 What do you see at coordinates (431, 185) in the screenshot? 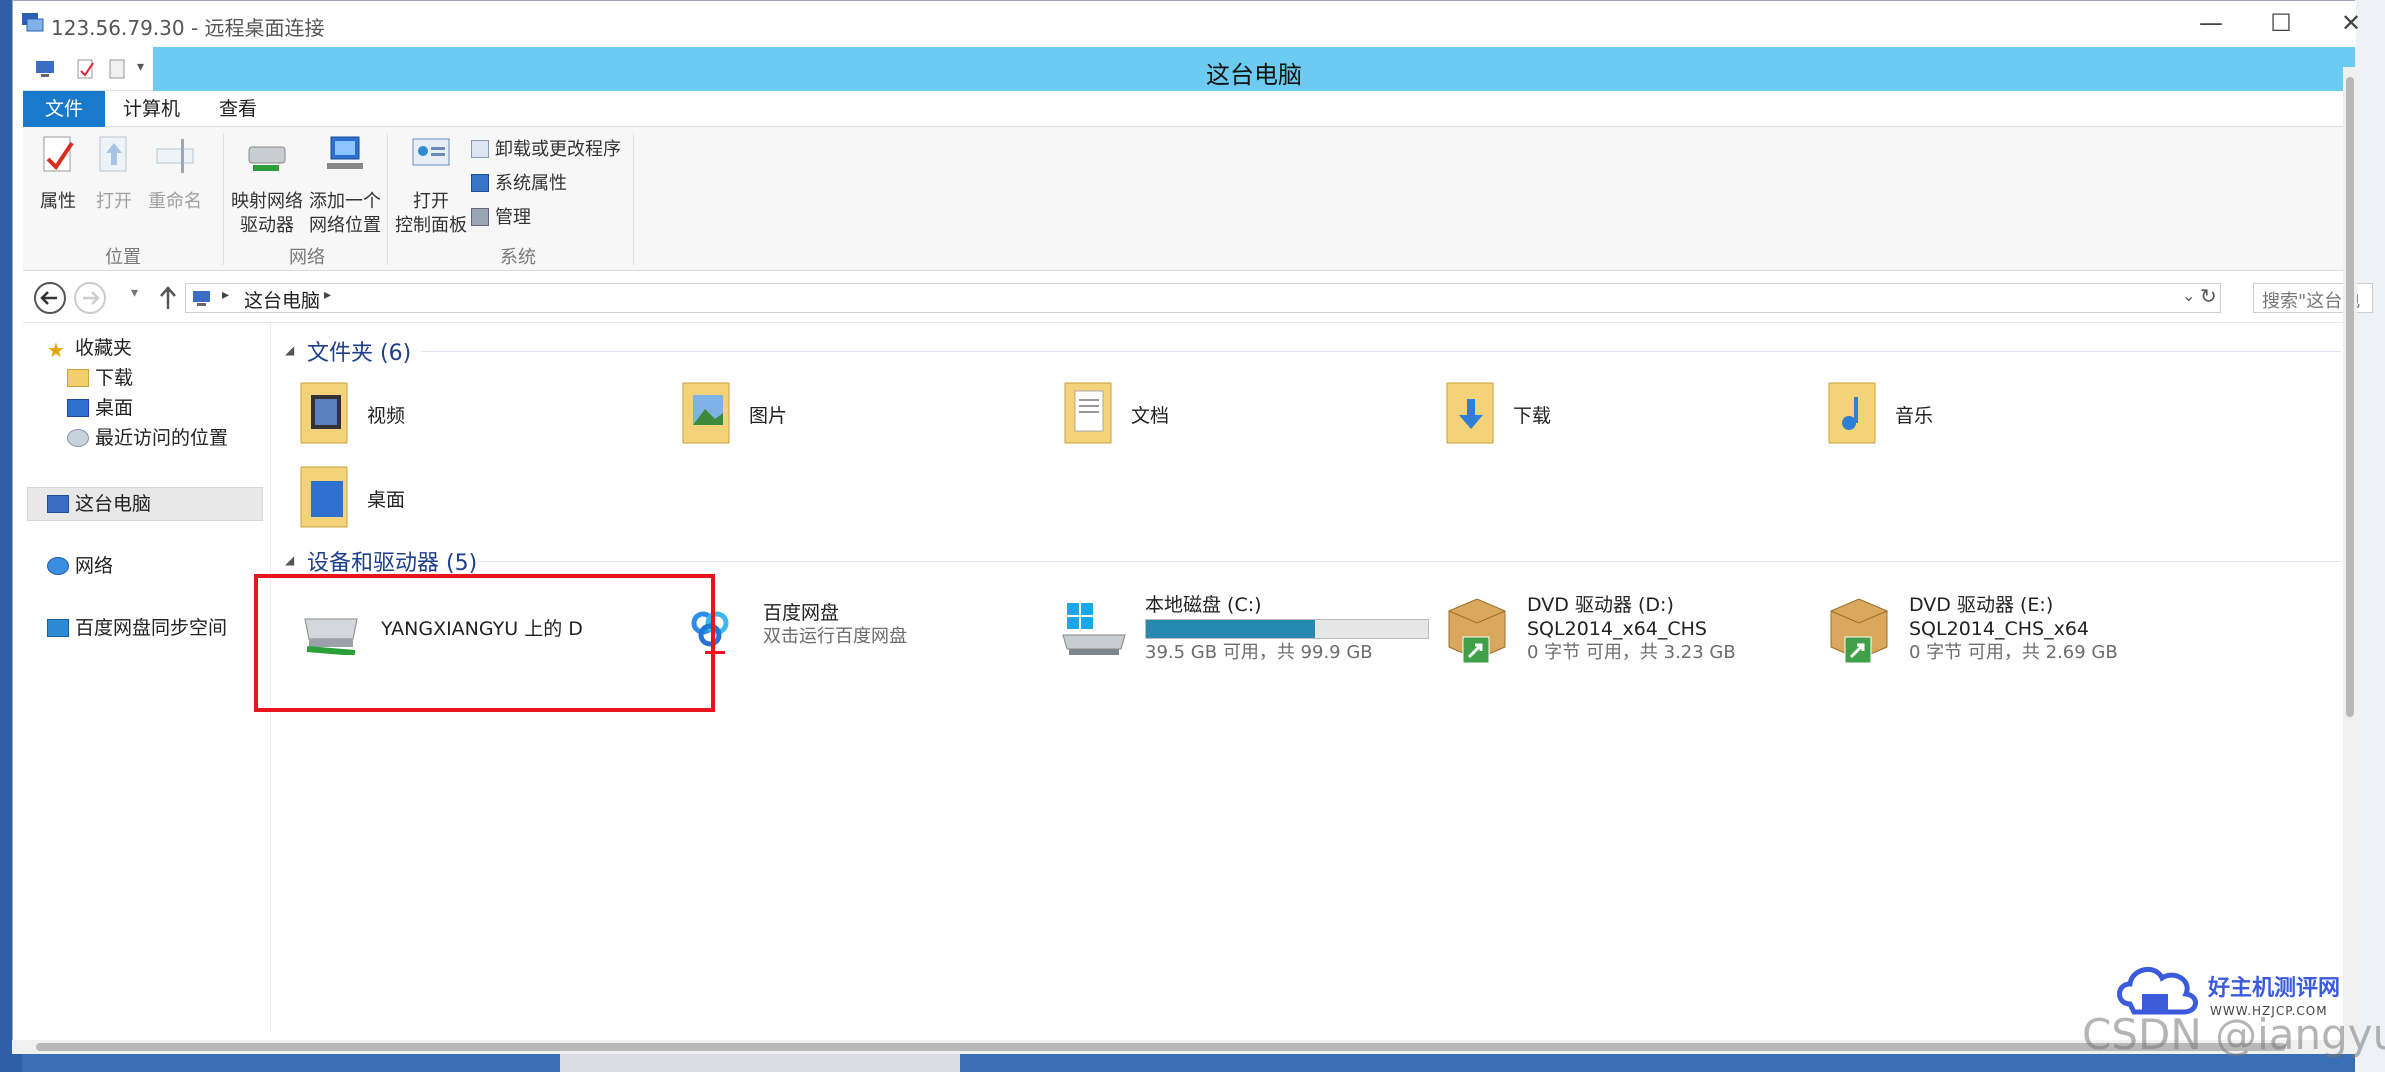
I see `open-control-panel-button: 打开 控制面板` at bounding box center [431, 185].